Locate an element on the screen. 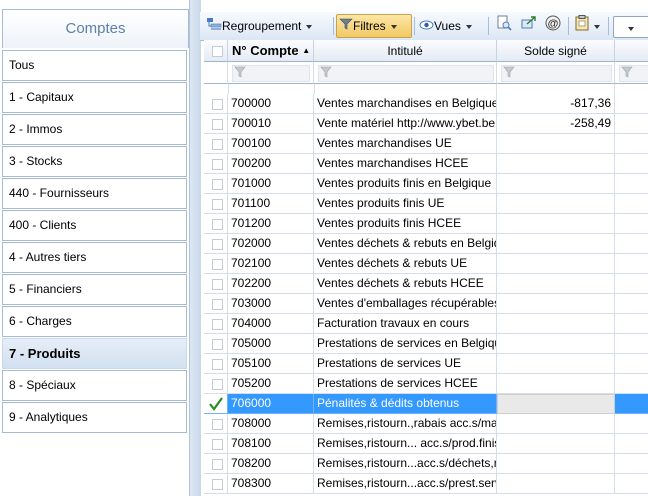  balance-cell: -817,36 is located at coordinates (556, 104).